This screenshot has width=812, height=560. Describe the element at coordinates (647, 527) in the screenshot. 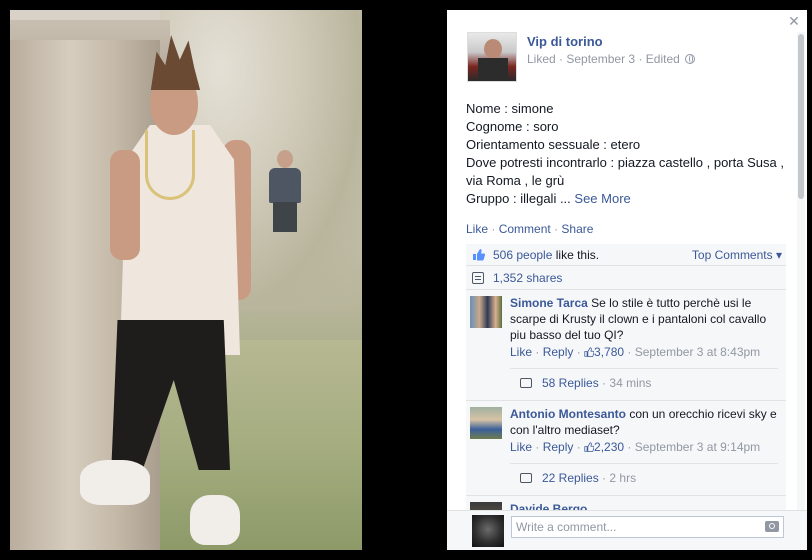

I see `comment-input` at that location.